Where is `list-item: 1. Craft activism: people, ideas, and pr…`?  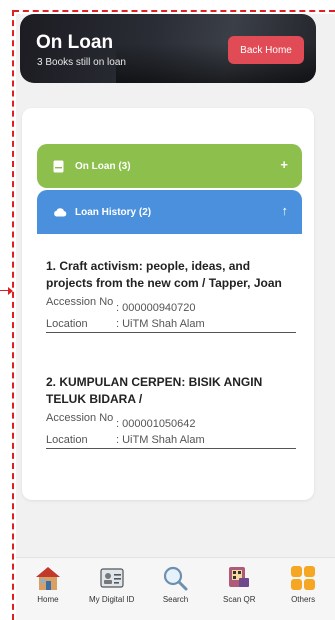 list-item: 1. Craft activism: people, ideas, and pr… is located at coordinates (171, 295).